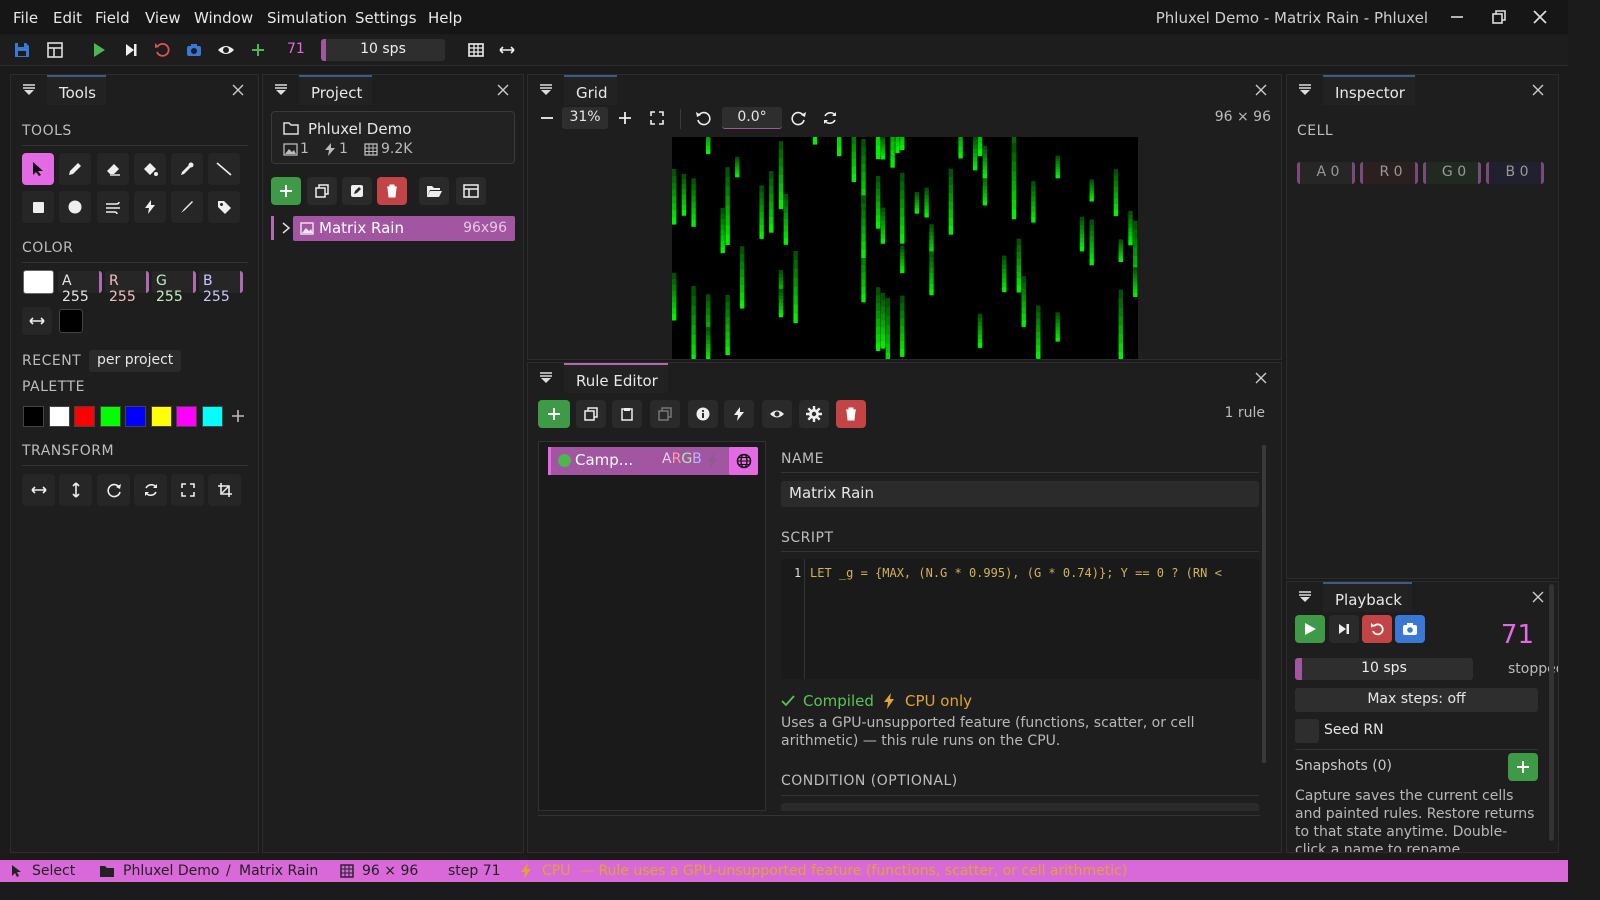 Image resolution: width=1600 pixels, height=900 pixels. What do you see at coordinates (830, 118) in the screenshot?
I see `reset-rotation-icon` at bounding box center [830, 118].